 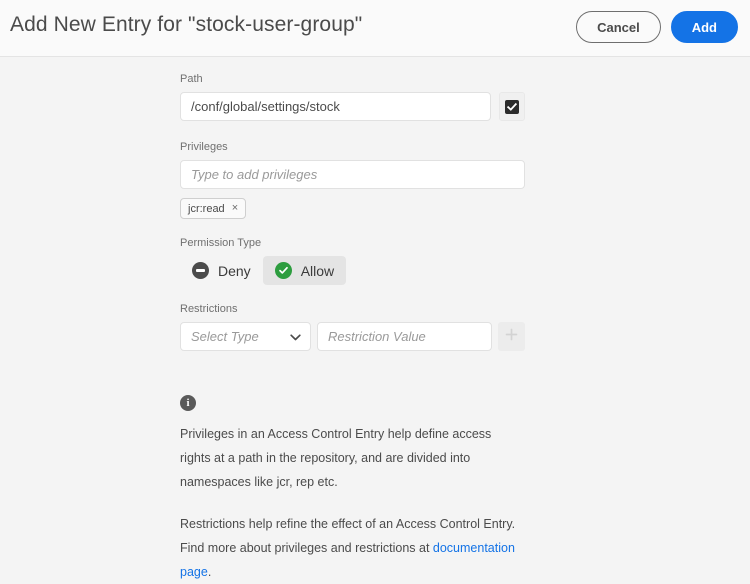 What do you see at coordinates (295, 336) in the screenshot?
I see `chevron-down-icon` at bounding box center [295, 336].